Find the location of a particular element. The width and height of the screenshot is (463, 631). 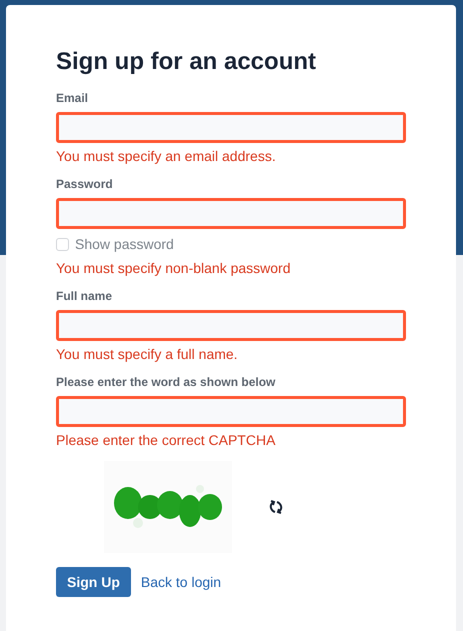

error-message: Please enter the correct CAPTCHA is located at coordinates (166, 440).